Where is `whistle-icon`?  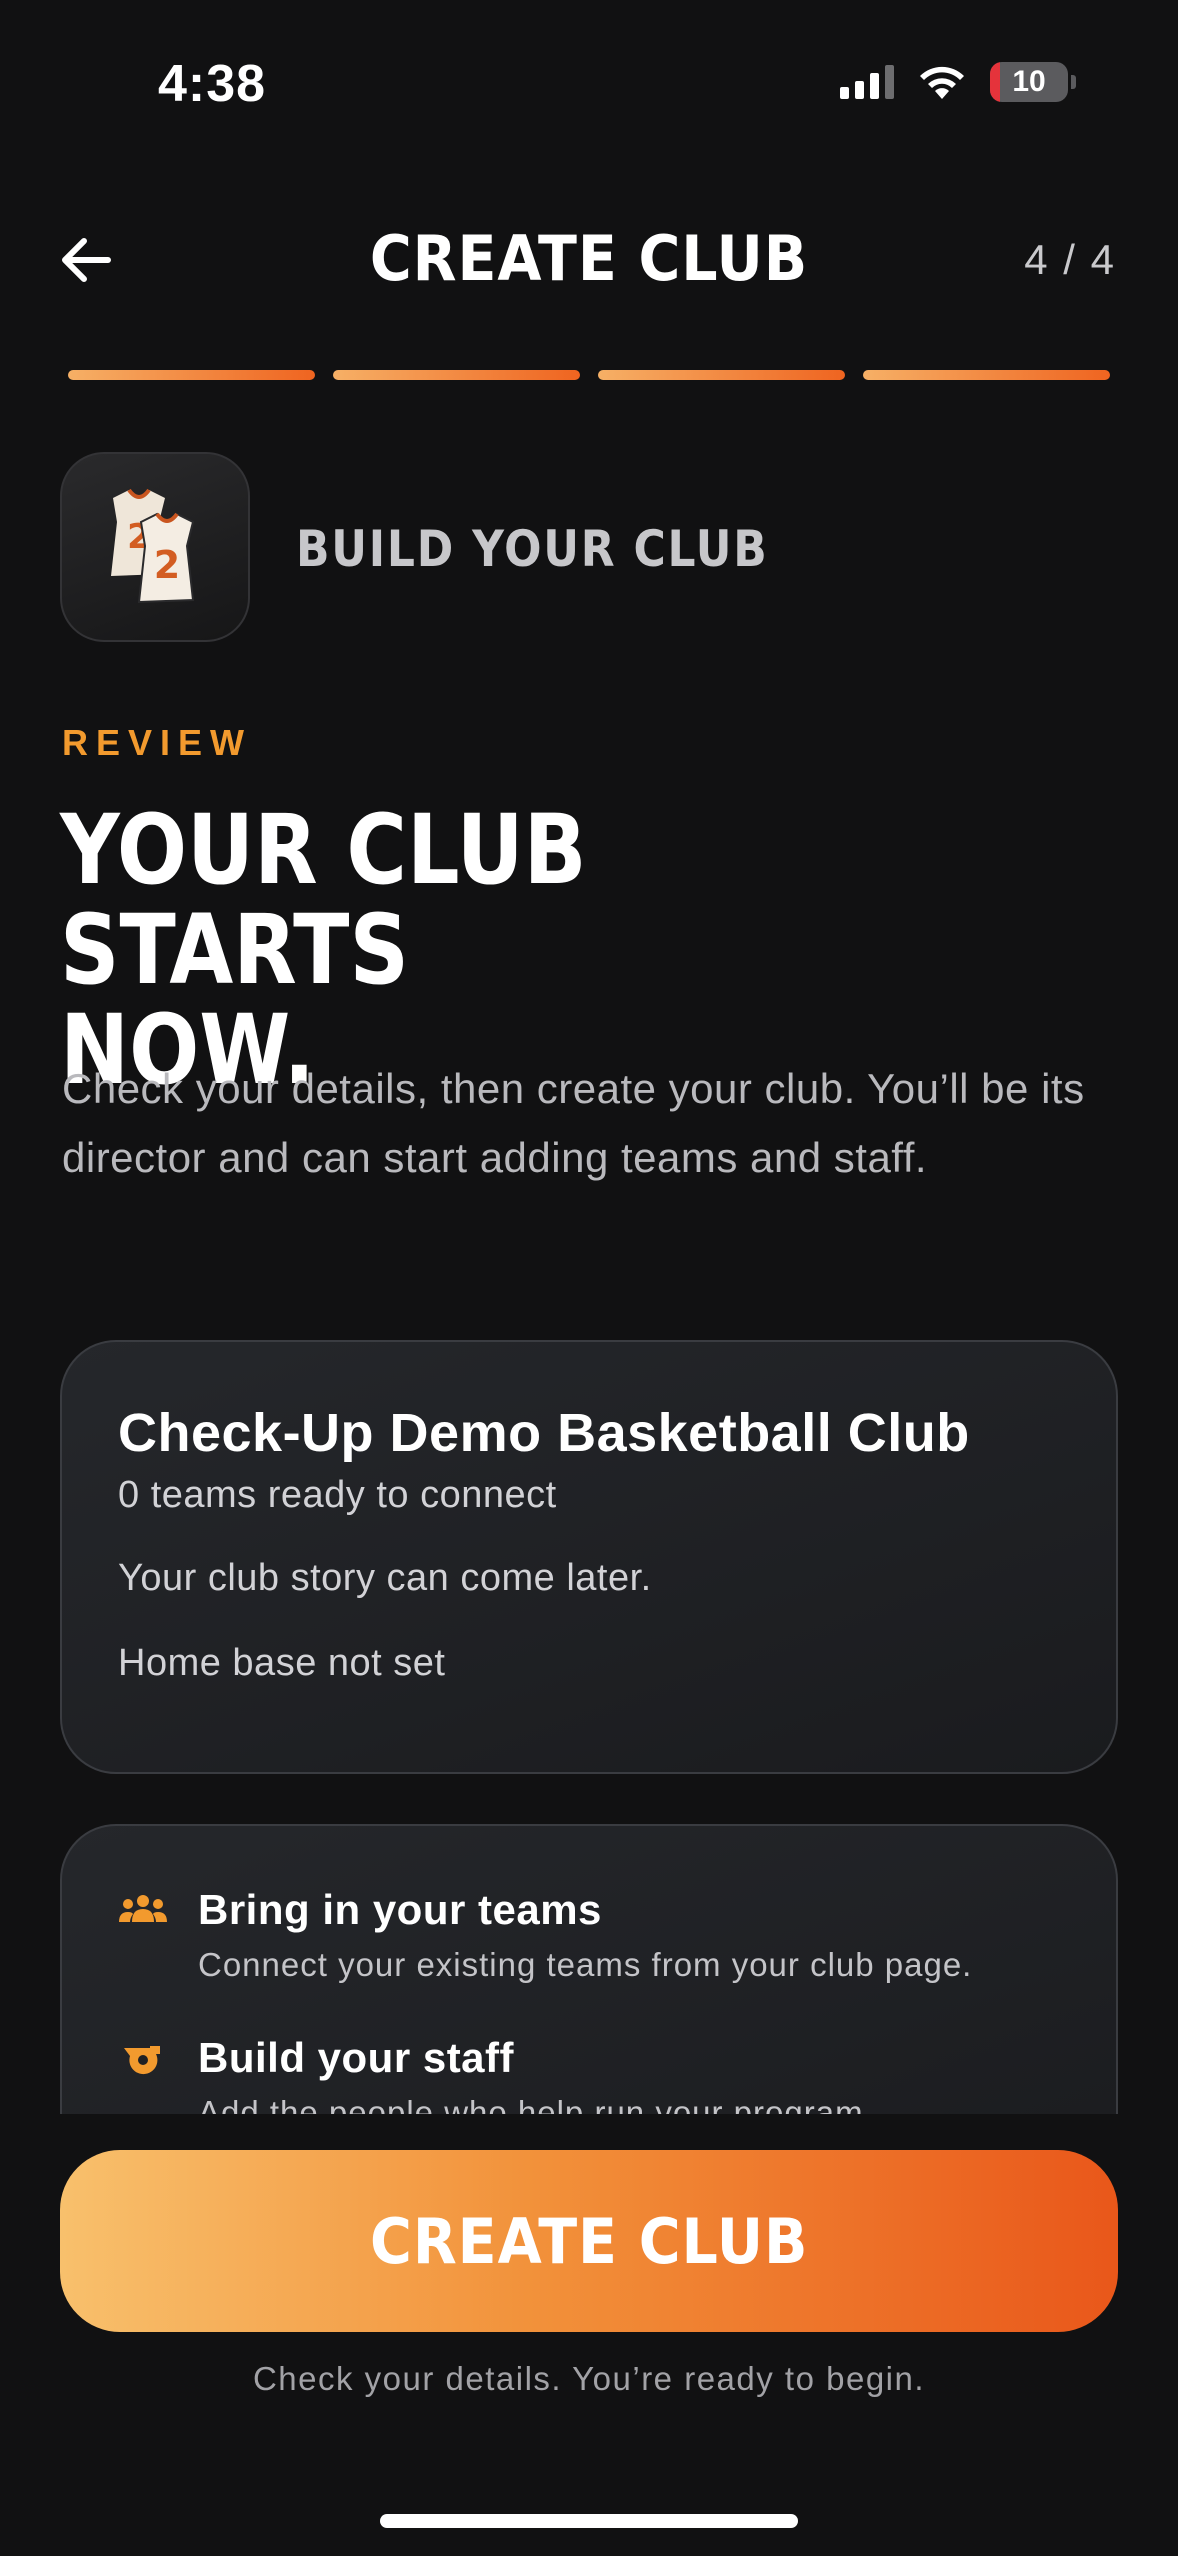 whistle-icon is located at coordinates (143, 2062).